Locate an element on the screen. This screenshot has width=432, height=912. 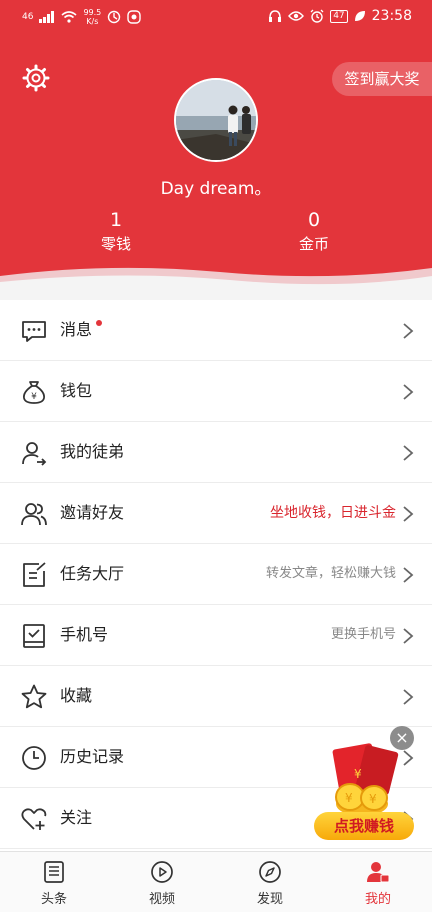
signal-strength: 46 is located at coordinates (28, 17).